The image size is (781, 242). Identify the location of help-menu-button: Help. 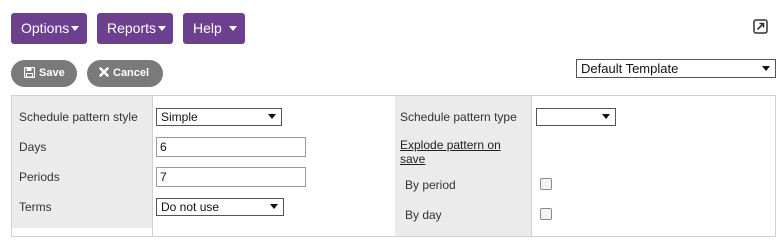
(214, 28).